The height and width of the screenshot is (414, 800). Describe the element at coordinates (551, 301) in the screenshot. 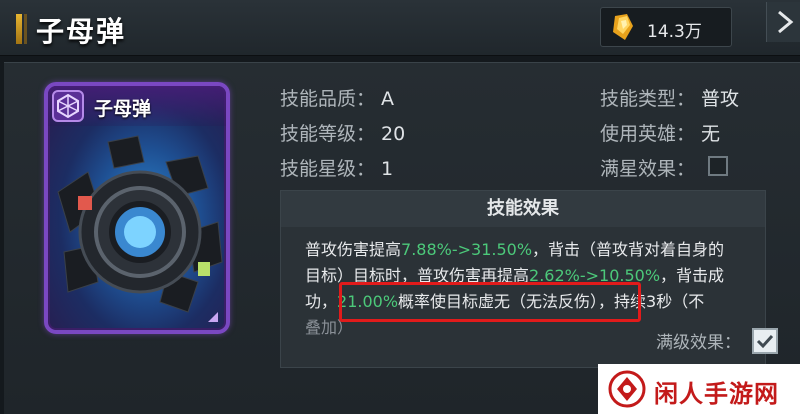

I see `effect-text: 概率使目标虚无（无法反伤），持续3秒（不` at that location.